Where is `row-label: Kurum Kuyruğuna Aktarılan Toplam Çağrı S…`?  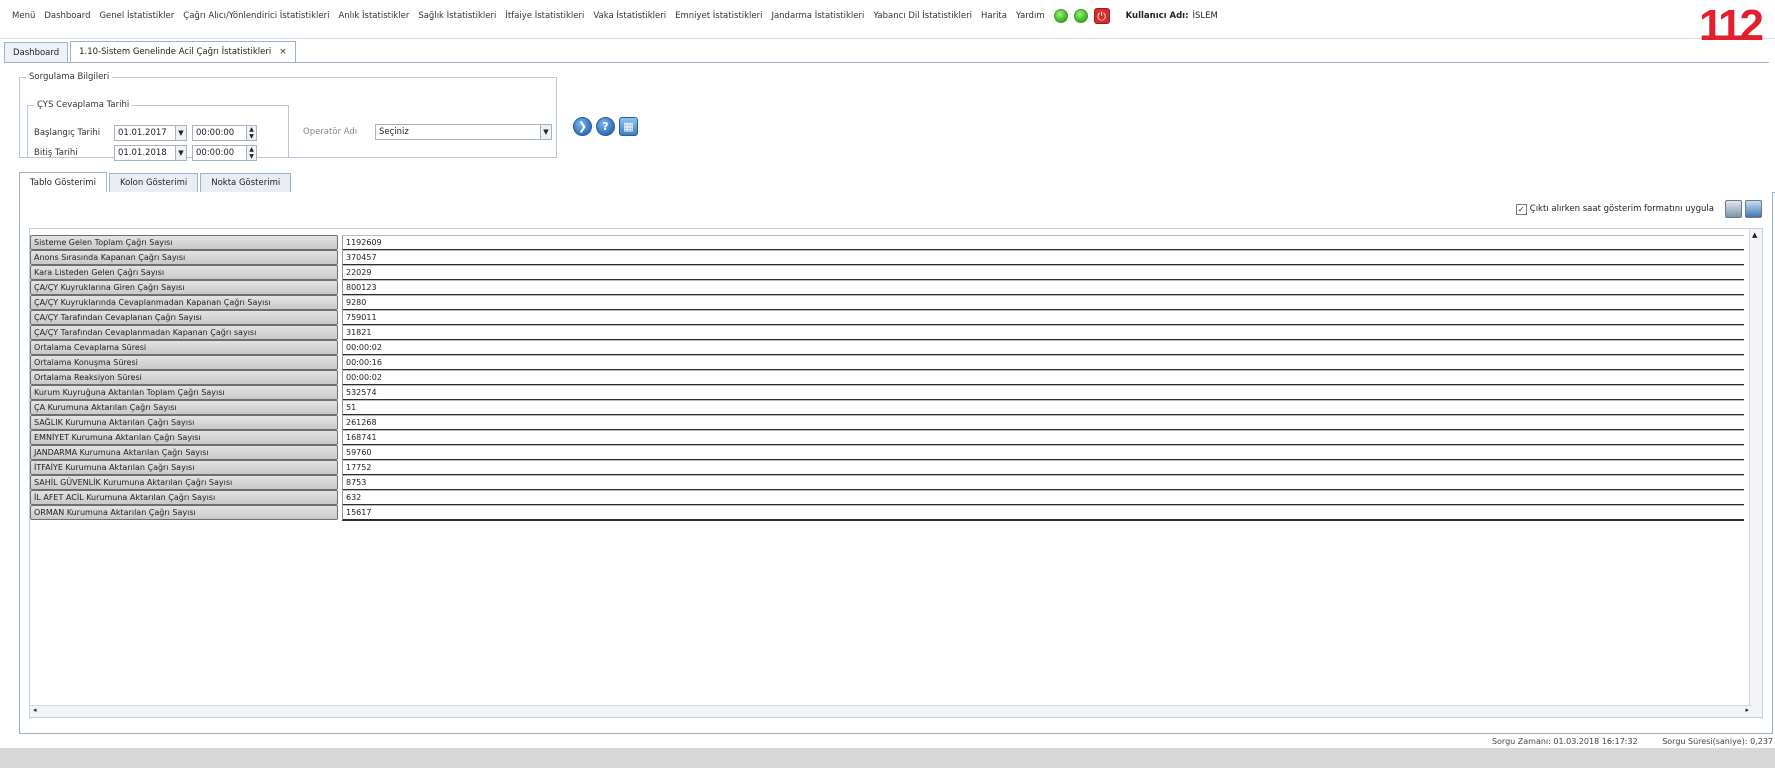 row-label: Kurum Kuyruğuna Aktarılan Toplam Çağrı S… is located at coordinates (184, 392).